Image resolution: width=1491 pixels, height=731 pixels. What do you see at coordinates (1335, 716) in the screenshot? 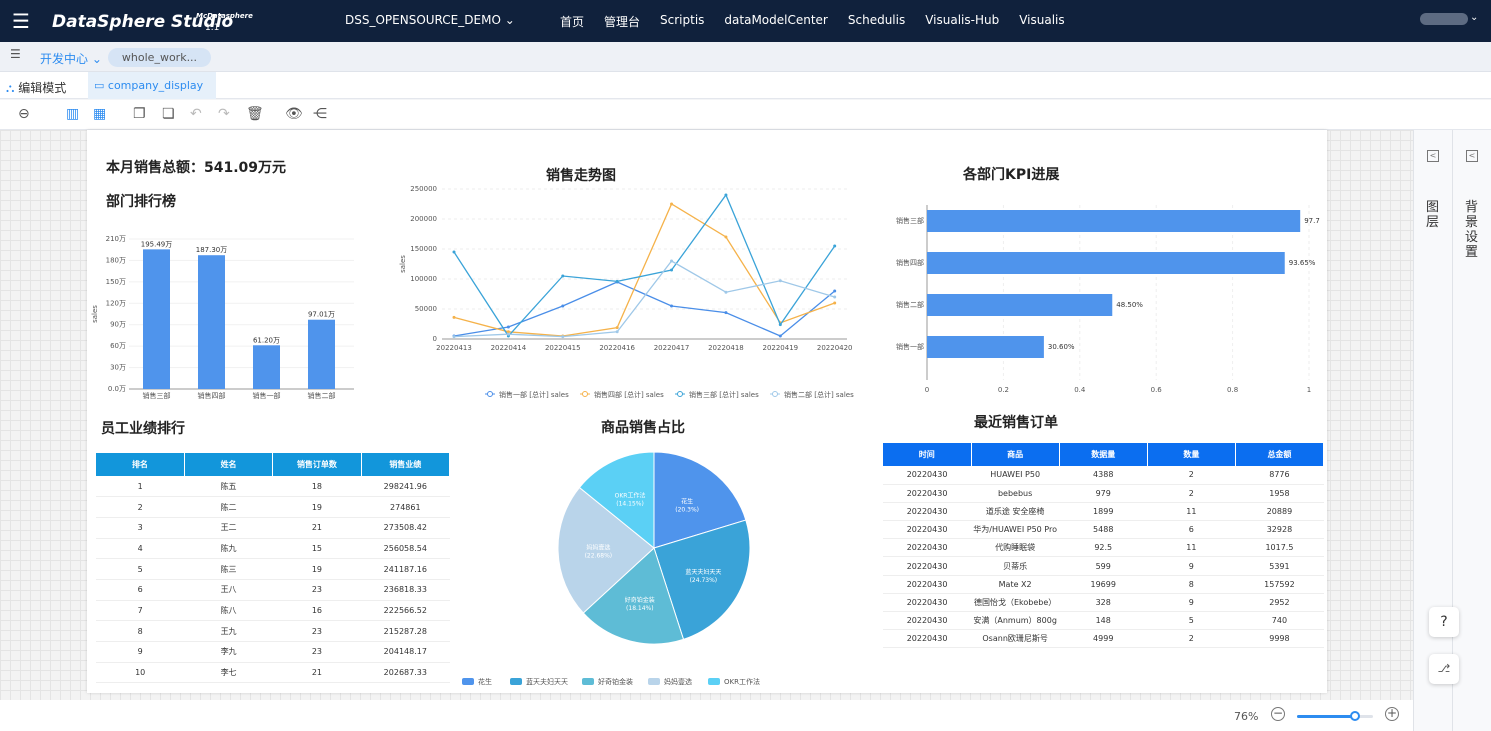
I see `zoom-slider` at bounding box center [1335, 716].